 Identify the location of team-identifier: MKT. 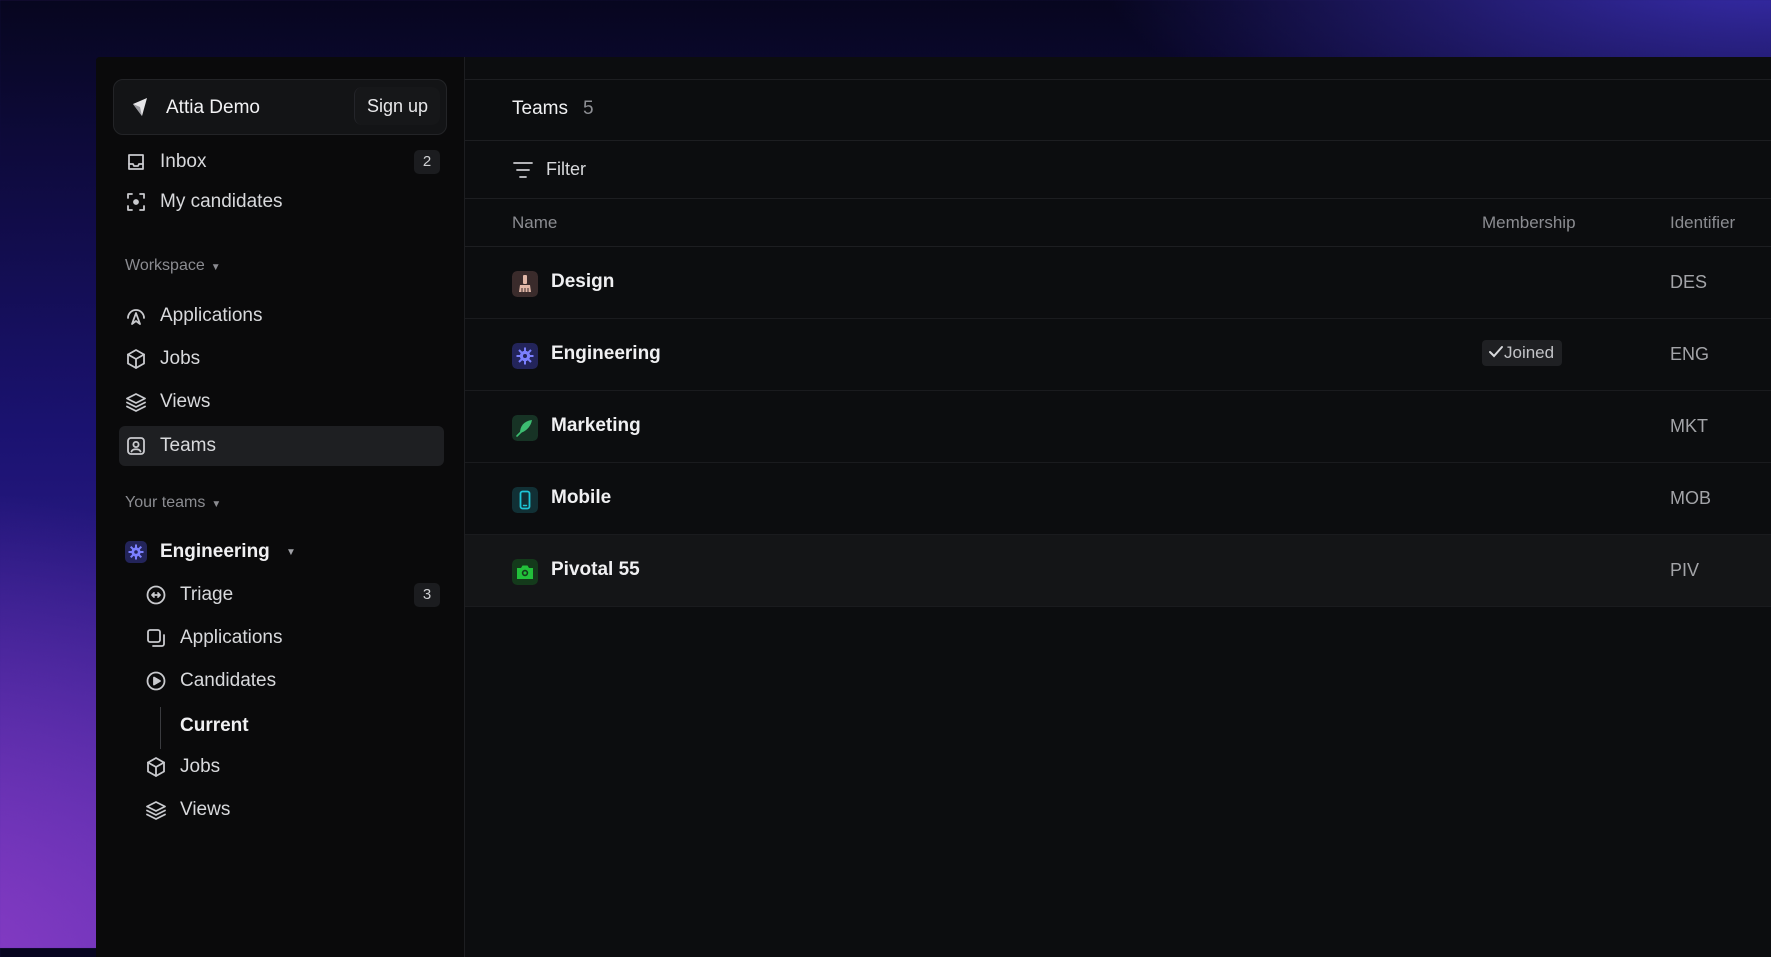
(1689, 426).